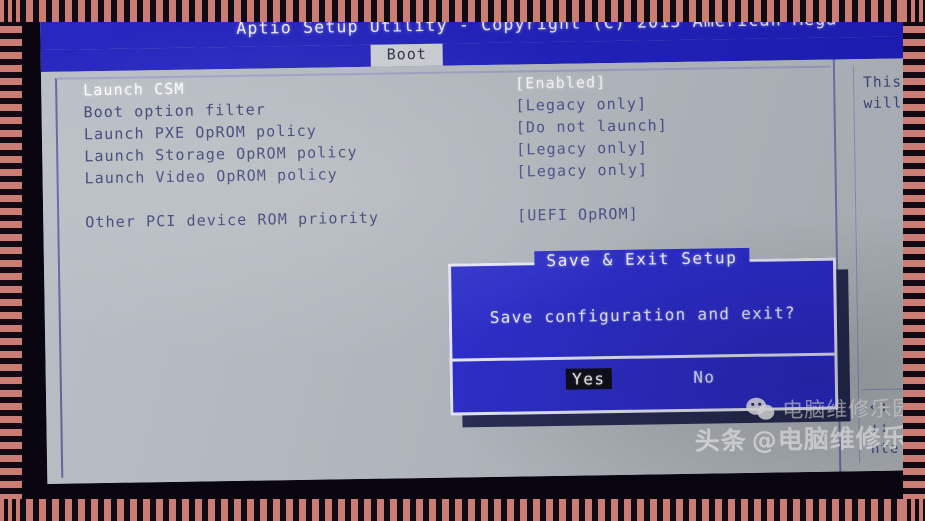 This screenshot has height=521, width=925. I want to click on dialog-message: Save configuration and exit?, so click(642, 315).